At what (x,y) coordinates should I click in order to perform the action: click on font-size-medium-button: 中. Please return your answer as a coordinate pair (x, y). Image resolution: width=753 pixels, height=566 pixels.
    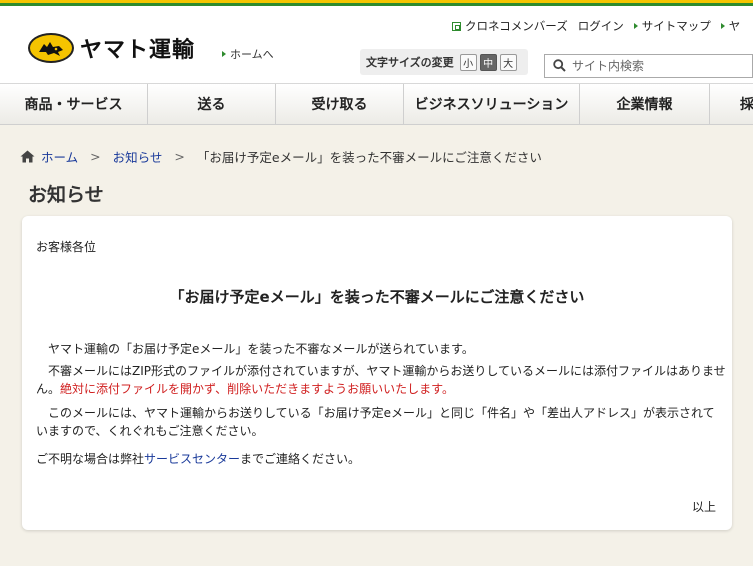
    Looking at the image, I should click on (488, 62).